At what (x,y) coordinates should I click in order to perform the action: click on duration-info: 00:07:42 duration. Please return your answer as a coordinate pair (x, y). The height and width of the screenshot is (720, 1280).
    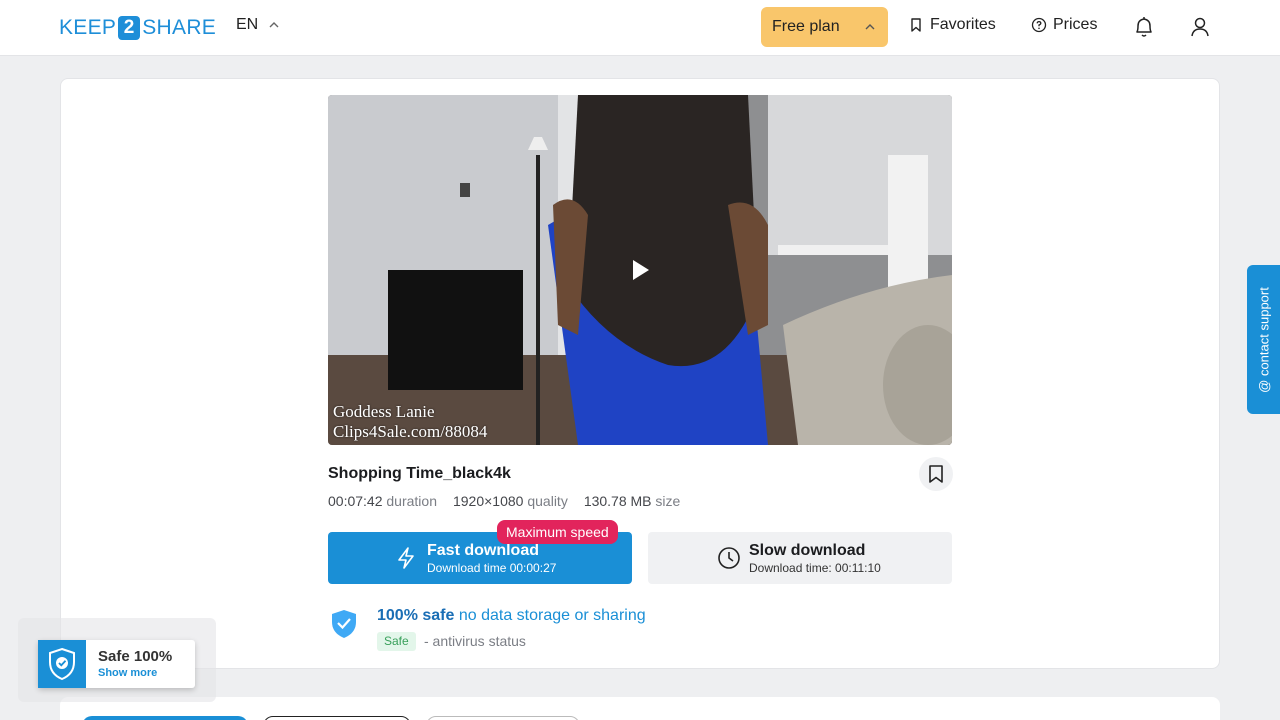
    Looking at the image, I should click on (382, 501).